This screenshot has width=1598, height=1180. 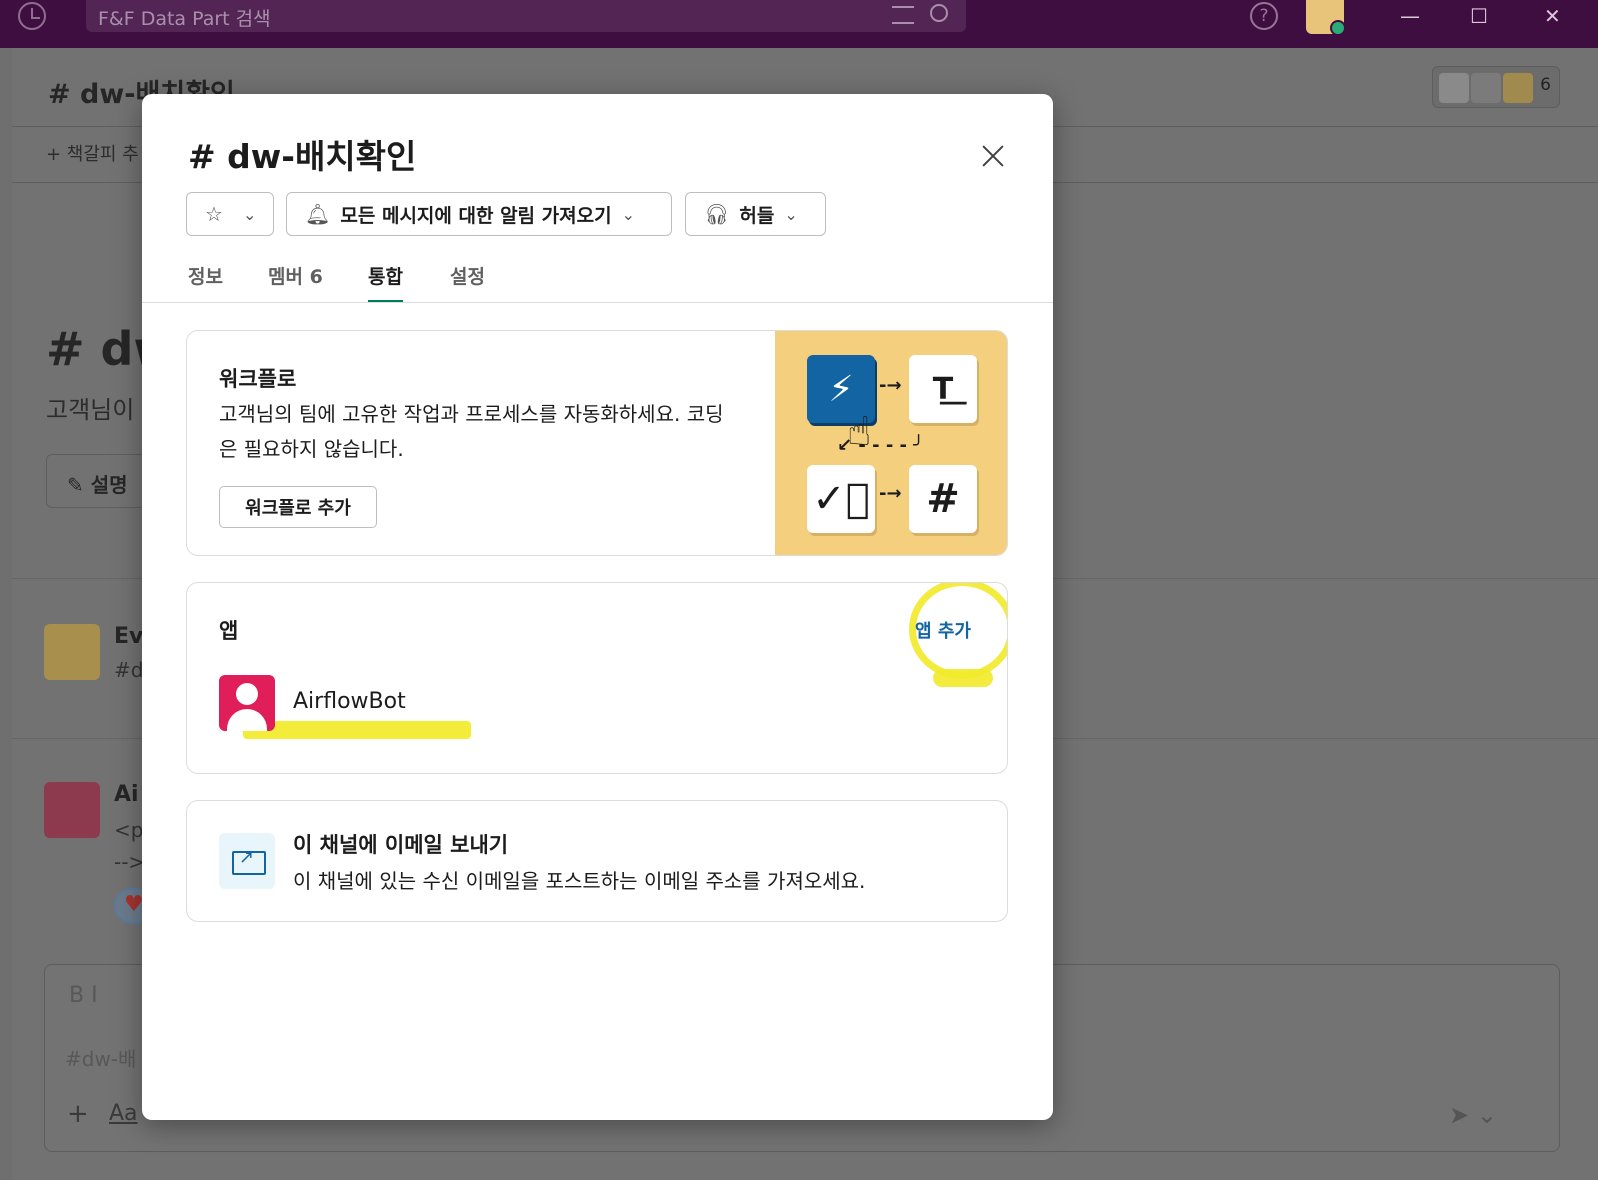 What do you see at coordinates (526, 16) in the screenshot?
I see `workspace-search-bar: F&F Data Part 검색` at bounding box center [526, 16].